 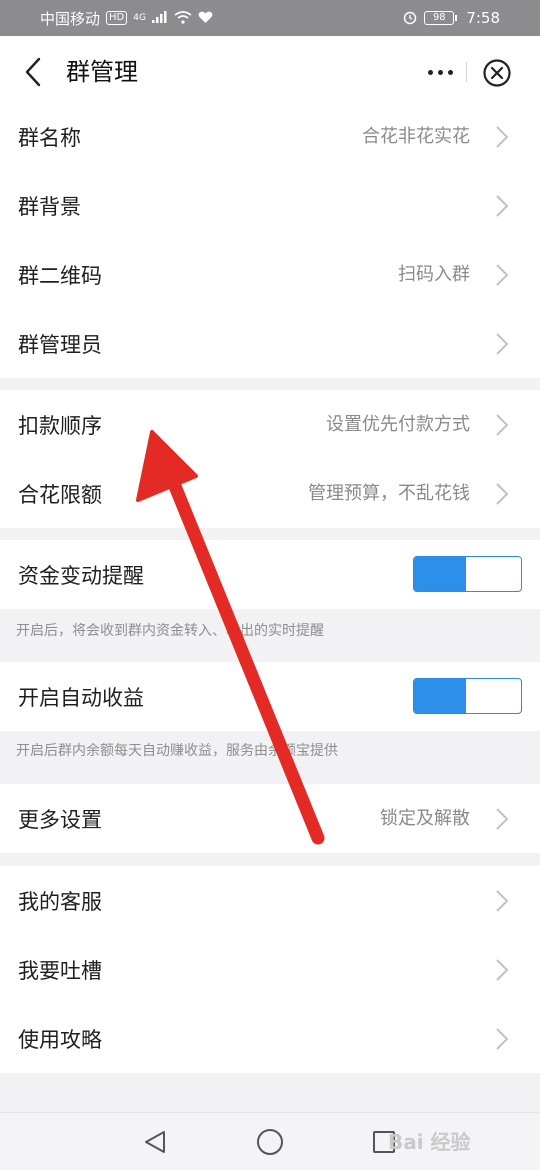 I want to click on close-circle-icon, so click(x=497, y=73).